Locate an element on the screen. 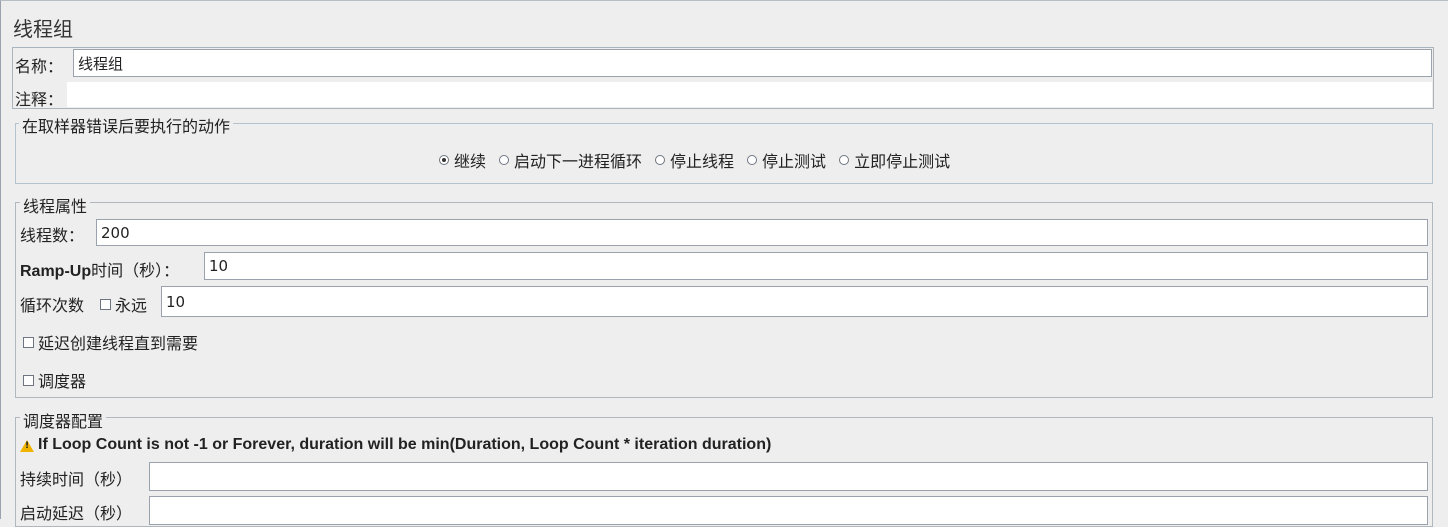 Image resolution: width=1448 pixels, height=527 pixels. scheduler-config-legend: 调度器配置 is located at coordinates (63, 420).